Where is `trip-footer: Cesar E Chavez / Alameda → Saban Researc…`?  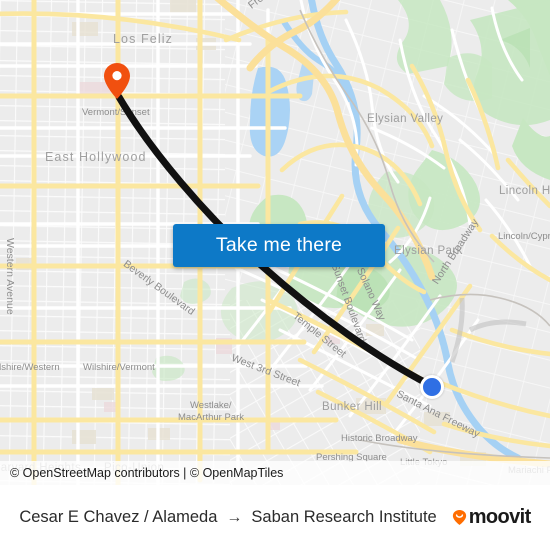
trip-footer: Cesar E Chavez / Alameda → Saban Researc… is located at coordinates (275, 517).